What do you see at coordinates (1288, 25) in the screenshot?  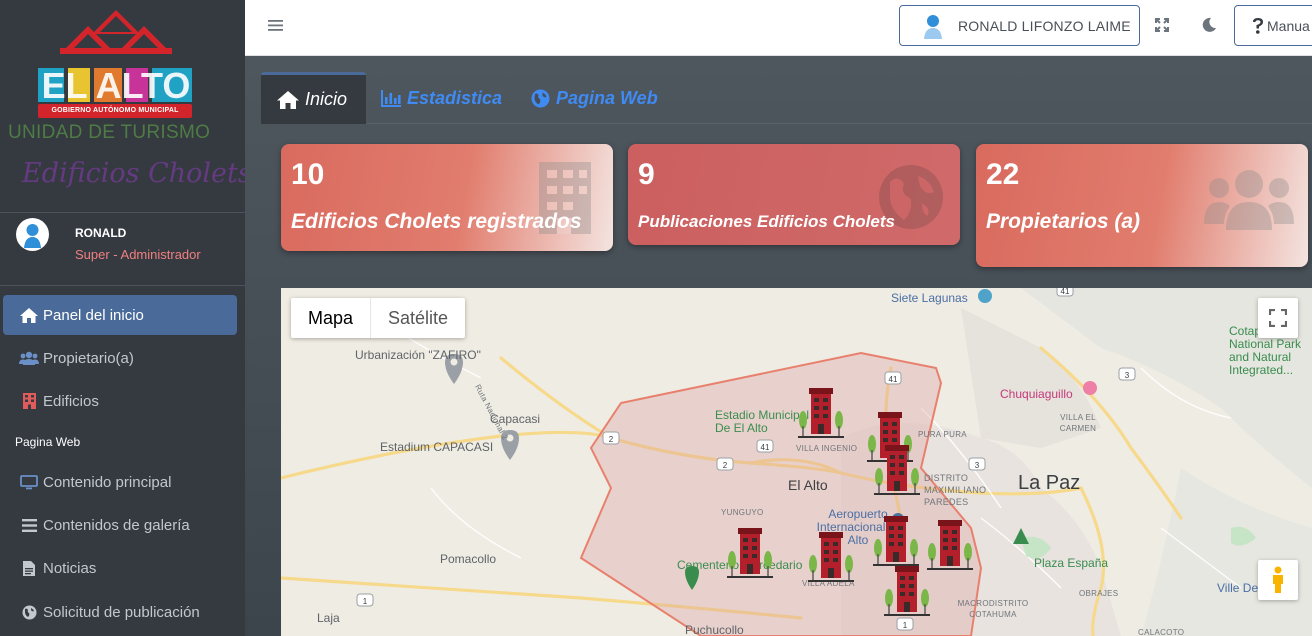 I see `manual-button-label: Manua` at bounding box center [1288, 25].